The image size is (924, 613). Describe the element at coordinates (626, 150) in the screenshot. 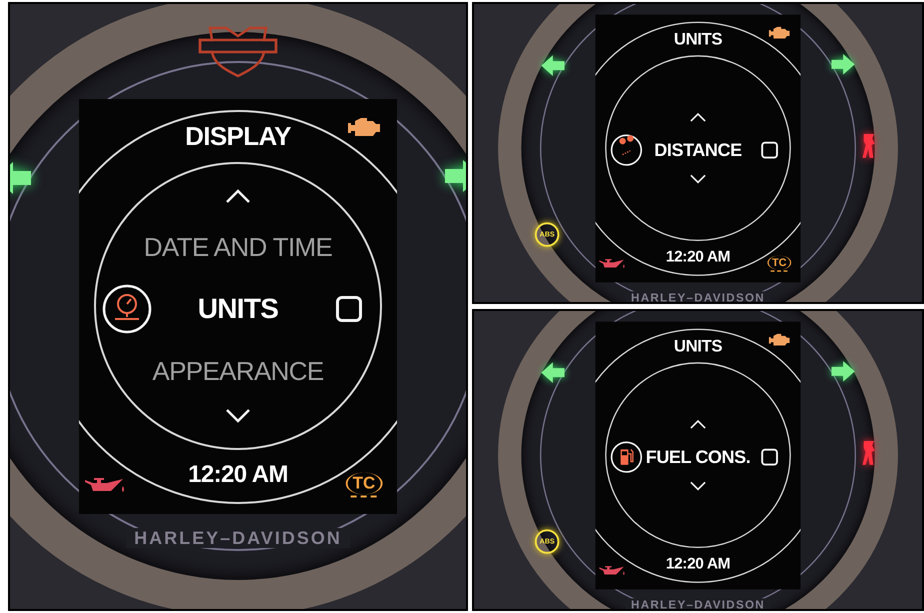

I see `map-pins-icon` at that location.